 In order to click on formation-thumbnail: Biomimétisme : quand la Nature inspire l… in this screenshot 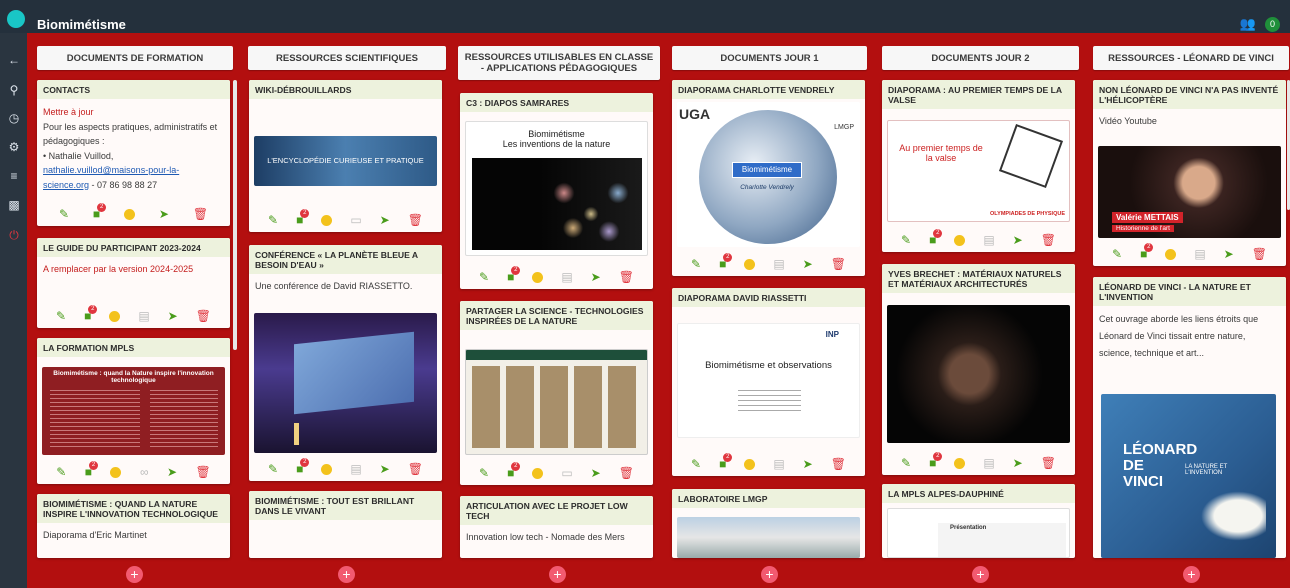, I will do `click(133, 411)`.